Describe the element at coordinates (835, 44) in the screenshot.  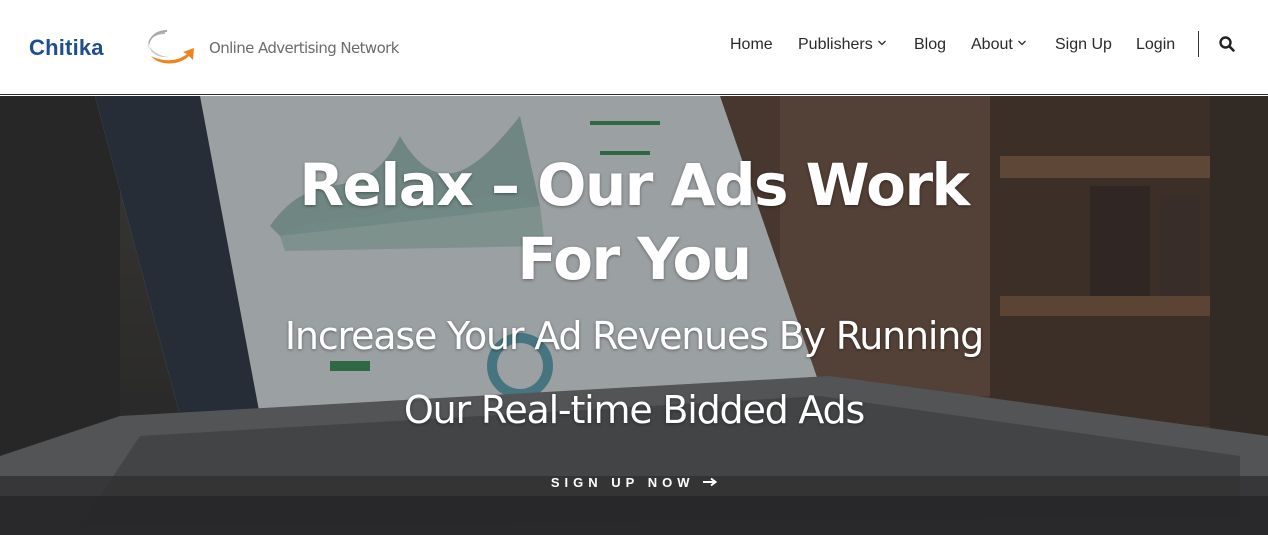
I see `nav-publishers-label: Publishers` at that location.